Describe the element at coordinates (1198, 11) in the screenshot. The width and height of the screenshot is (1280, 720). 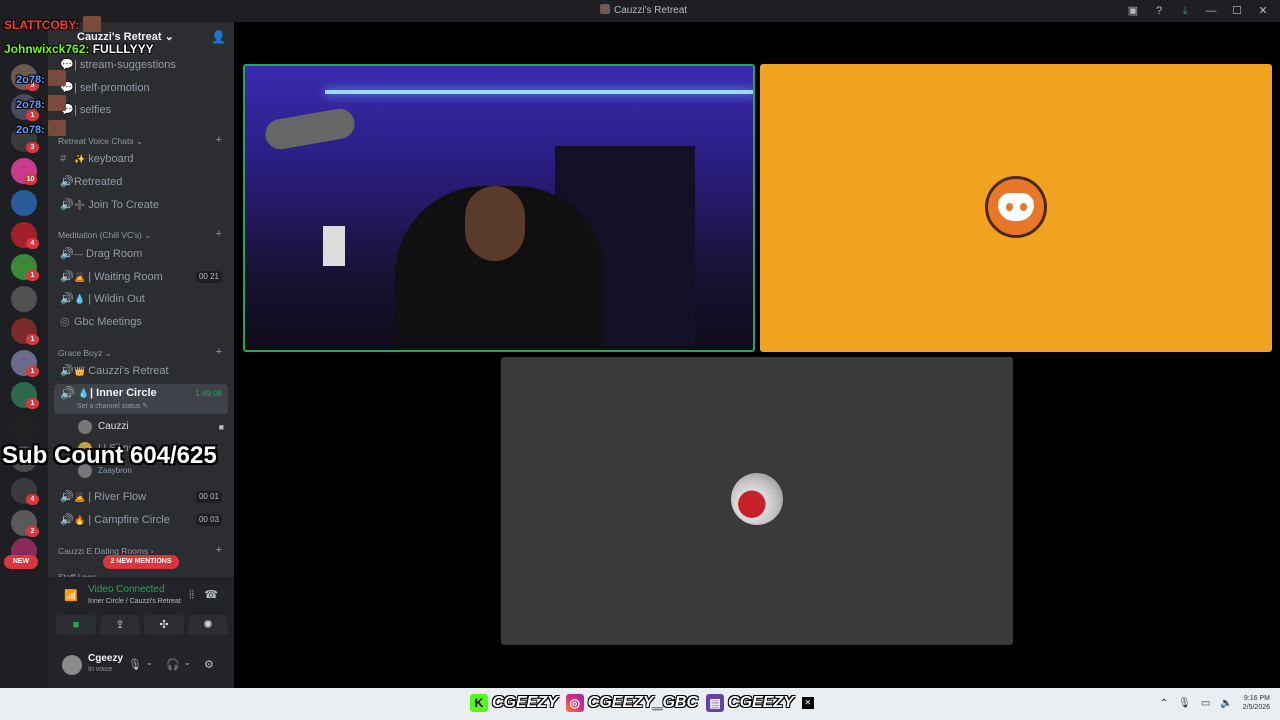
I see `title-bar-controls: ▣ ? ⤓ — ☐ ✕` at that location.